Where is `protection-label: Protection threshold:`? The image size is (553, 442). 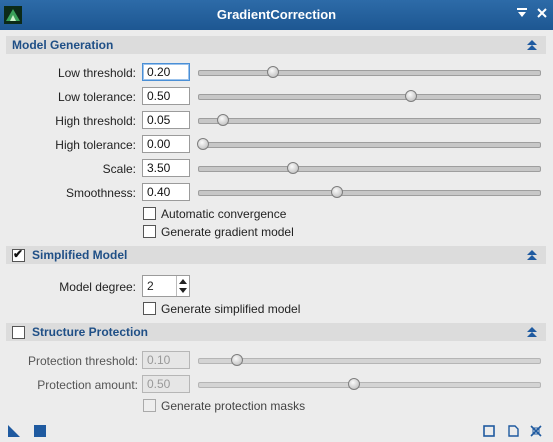
protection-label: Protection threshold: is located at coordinates (82, 361).